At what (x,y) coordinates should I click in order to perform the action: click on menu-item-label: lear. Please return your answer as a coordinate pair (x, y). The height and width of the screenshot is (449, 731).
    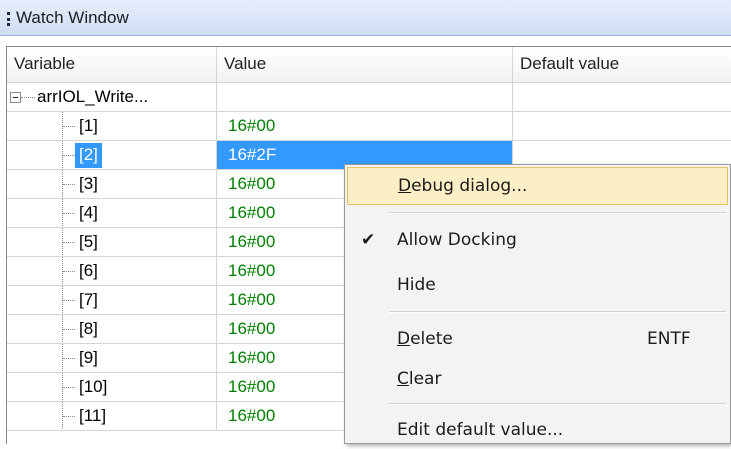
    Looking at the image, I should click on (425, 379).